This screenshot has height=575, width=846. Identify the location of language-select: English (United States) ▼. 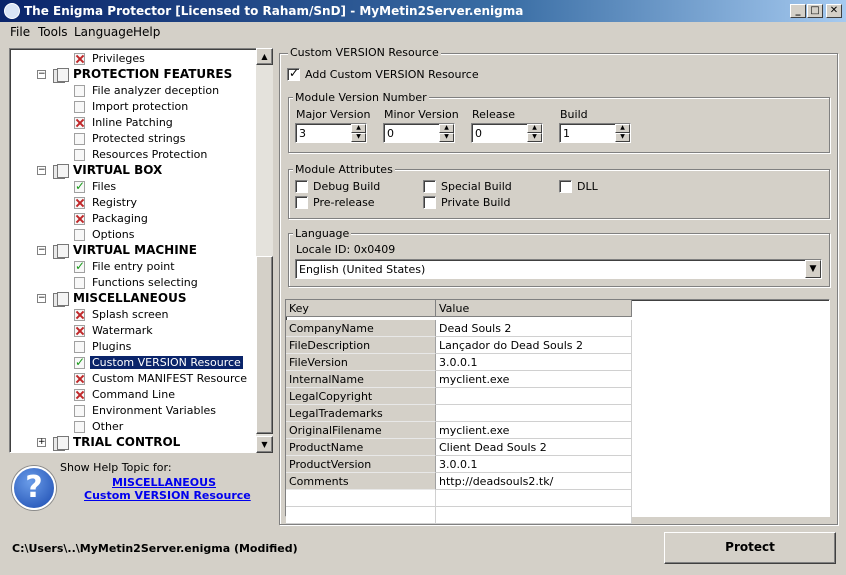
(558, 269).